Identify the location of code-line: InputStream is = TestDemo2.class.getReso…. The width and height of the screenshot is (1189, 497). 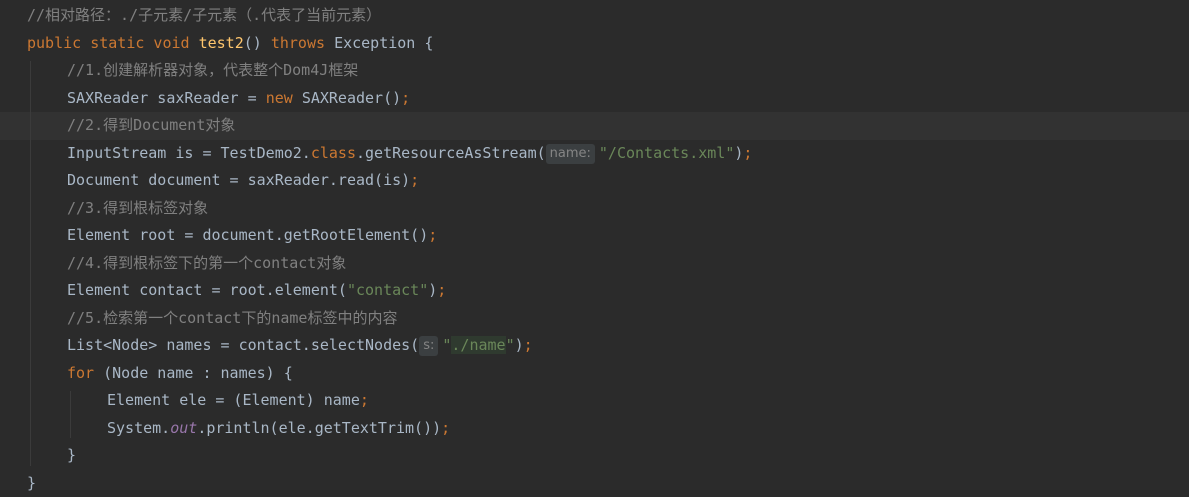
(594, 154).